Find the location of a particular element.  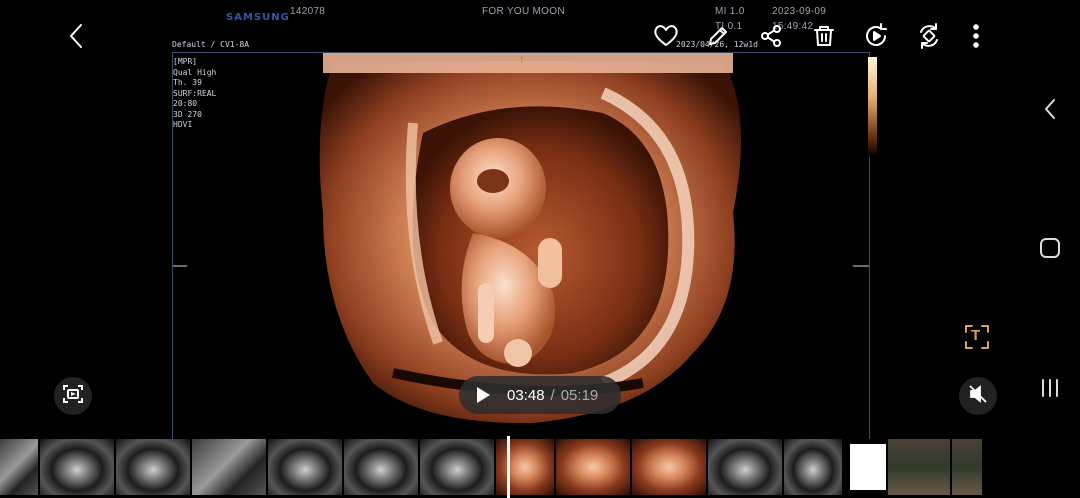

param-thickness: Th. 39 is located at coordinates (187, 82).